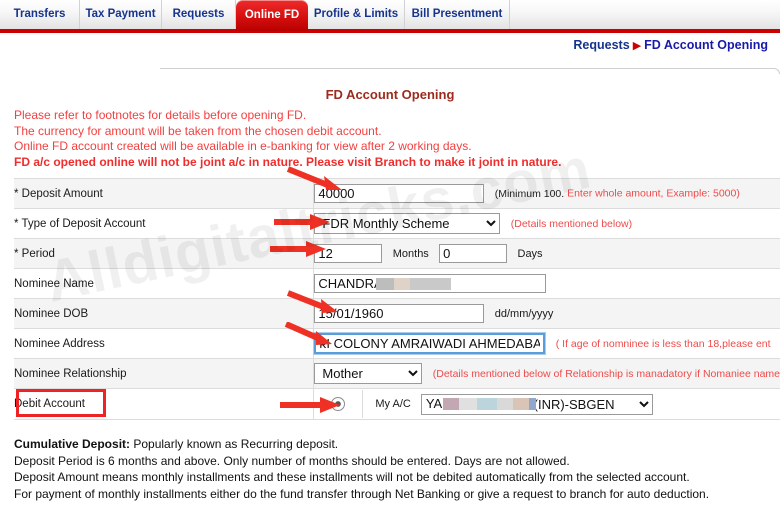 The height and width of the screenshot is (508, 780). What do you see at coordinates (653, 193) in the screenshot?
I see `deposit-amount-hint-example: Enter whole amount, Example: 5000)` at bounding box center [653, 193].